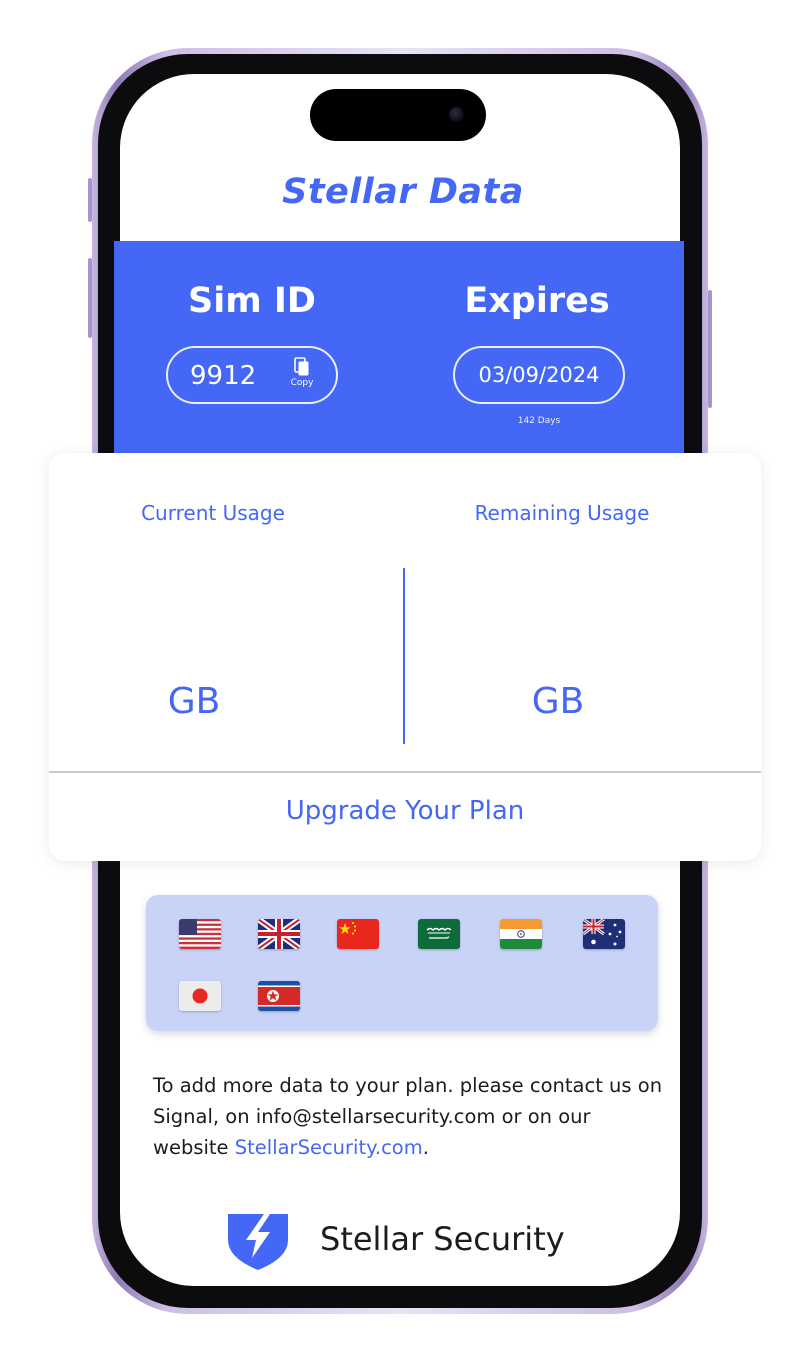 This screenshot has width=806, height=1353. I want to click on china-flag-icon, so click(358, 934).